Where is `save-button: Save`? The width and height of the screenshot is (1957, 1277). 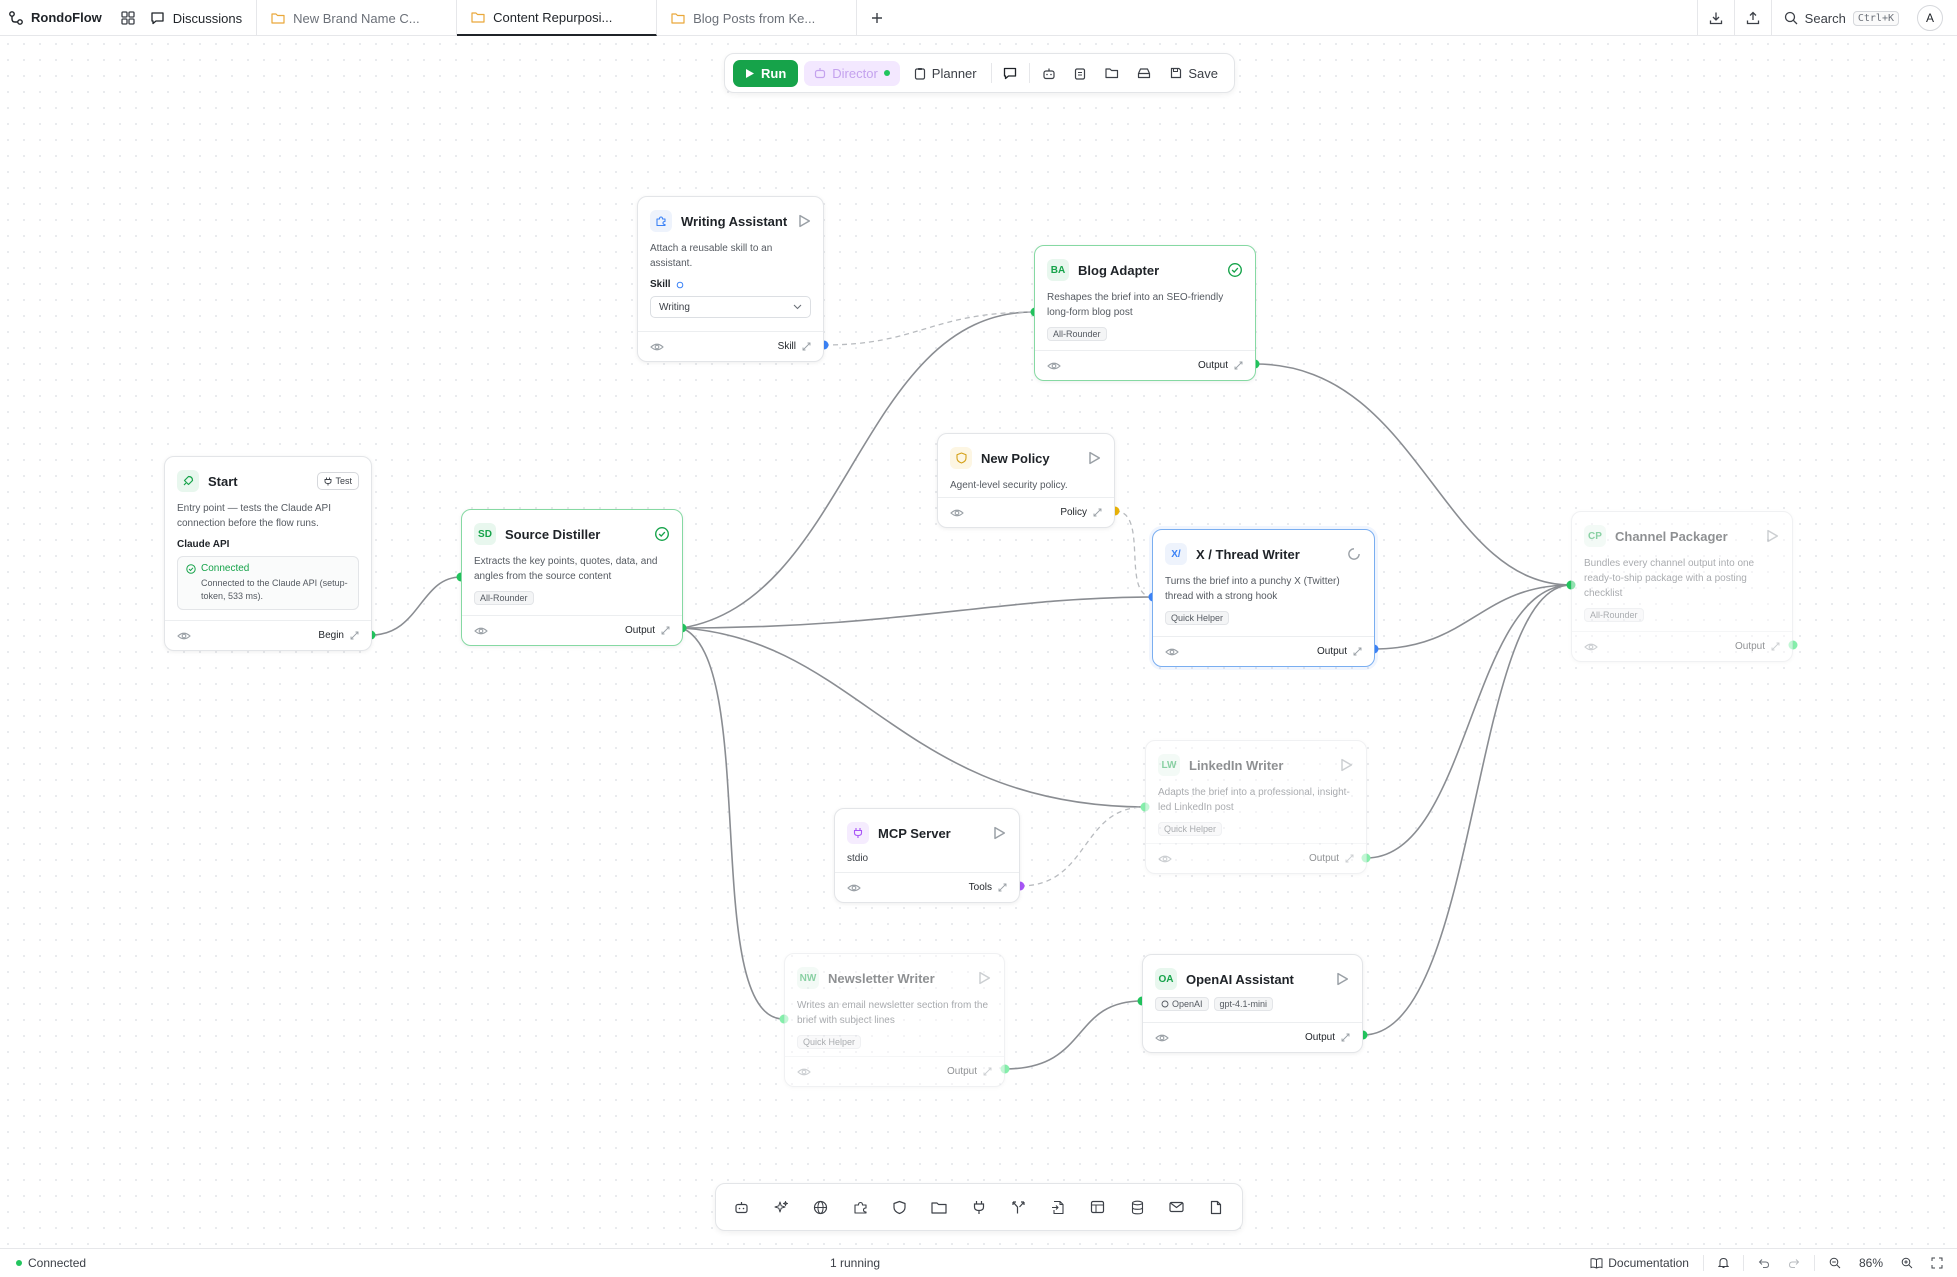 save-button: Save is located at coordinates (1194, 73).